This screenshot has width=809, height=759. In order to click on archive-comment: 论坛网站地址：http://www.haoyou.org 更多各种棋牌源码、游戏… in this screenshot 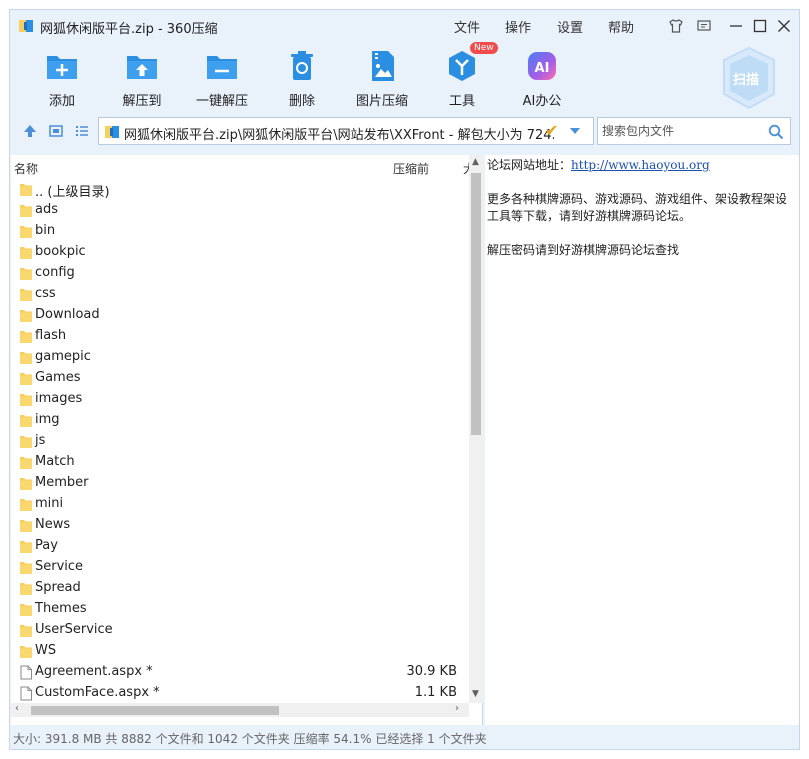, I will do `click(641, 208)`.